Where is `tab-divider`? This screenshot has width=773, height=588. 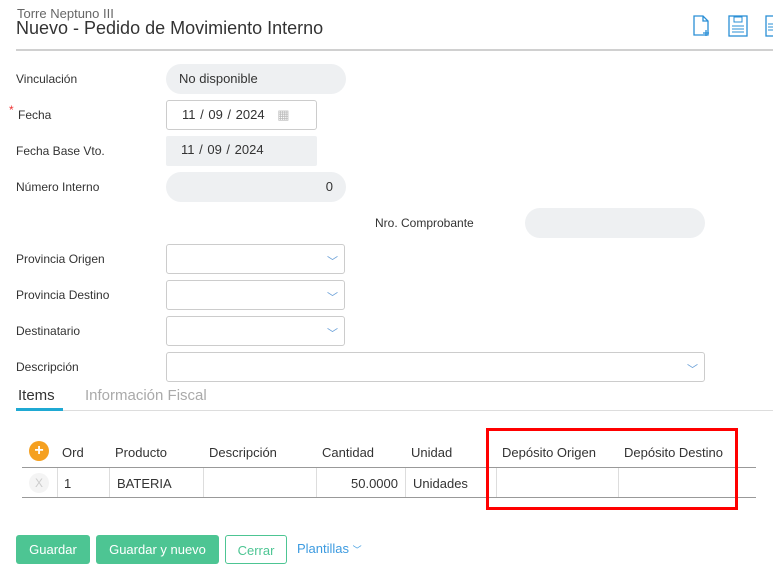
tab-divider is located at coordinates (394, 410).